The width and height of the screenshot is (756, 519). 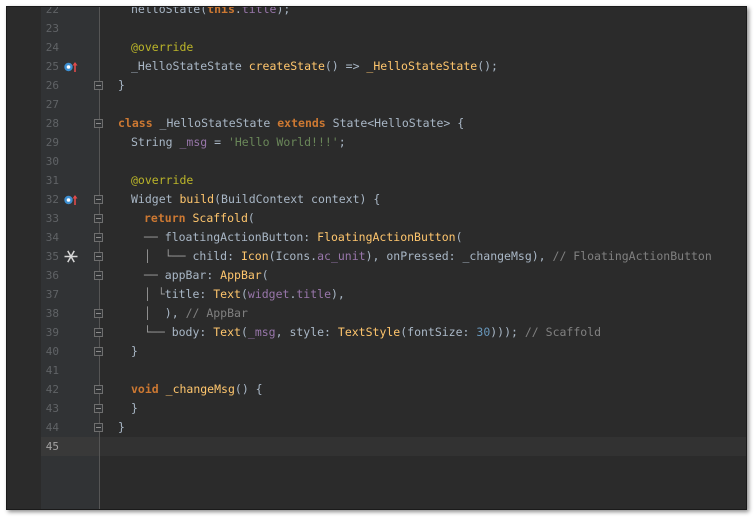 What do you see at coordinates (438, 332) in the screenshot?
I see `code-token: (fontSize:` at bounding box center [438, 332].